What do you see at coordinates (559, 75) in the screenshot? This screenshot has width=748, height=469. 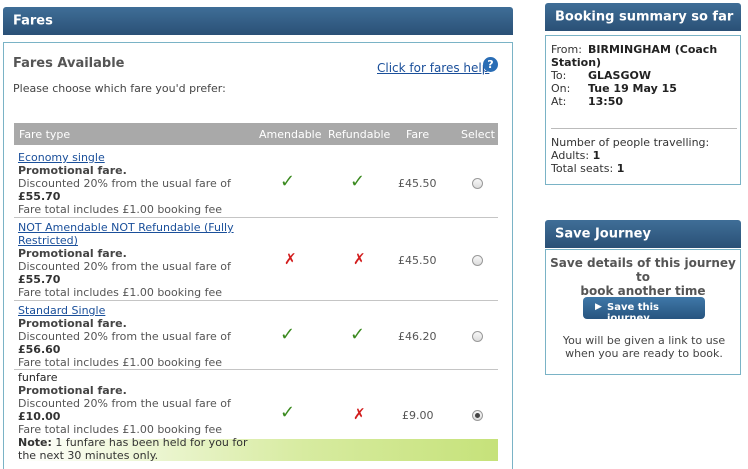 I see `to-label: To:` at bounding box center [559, 75].